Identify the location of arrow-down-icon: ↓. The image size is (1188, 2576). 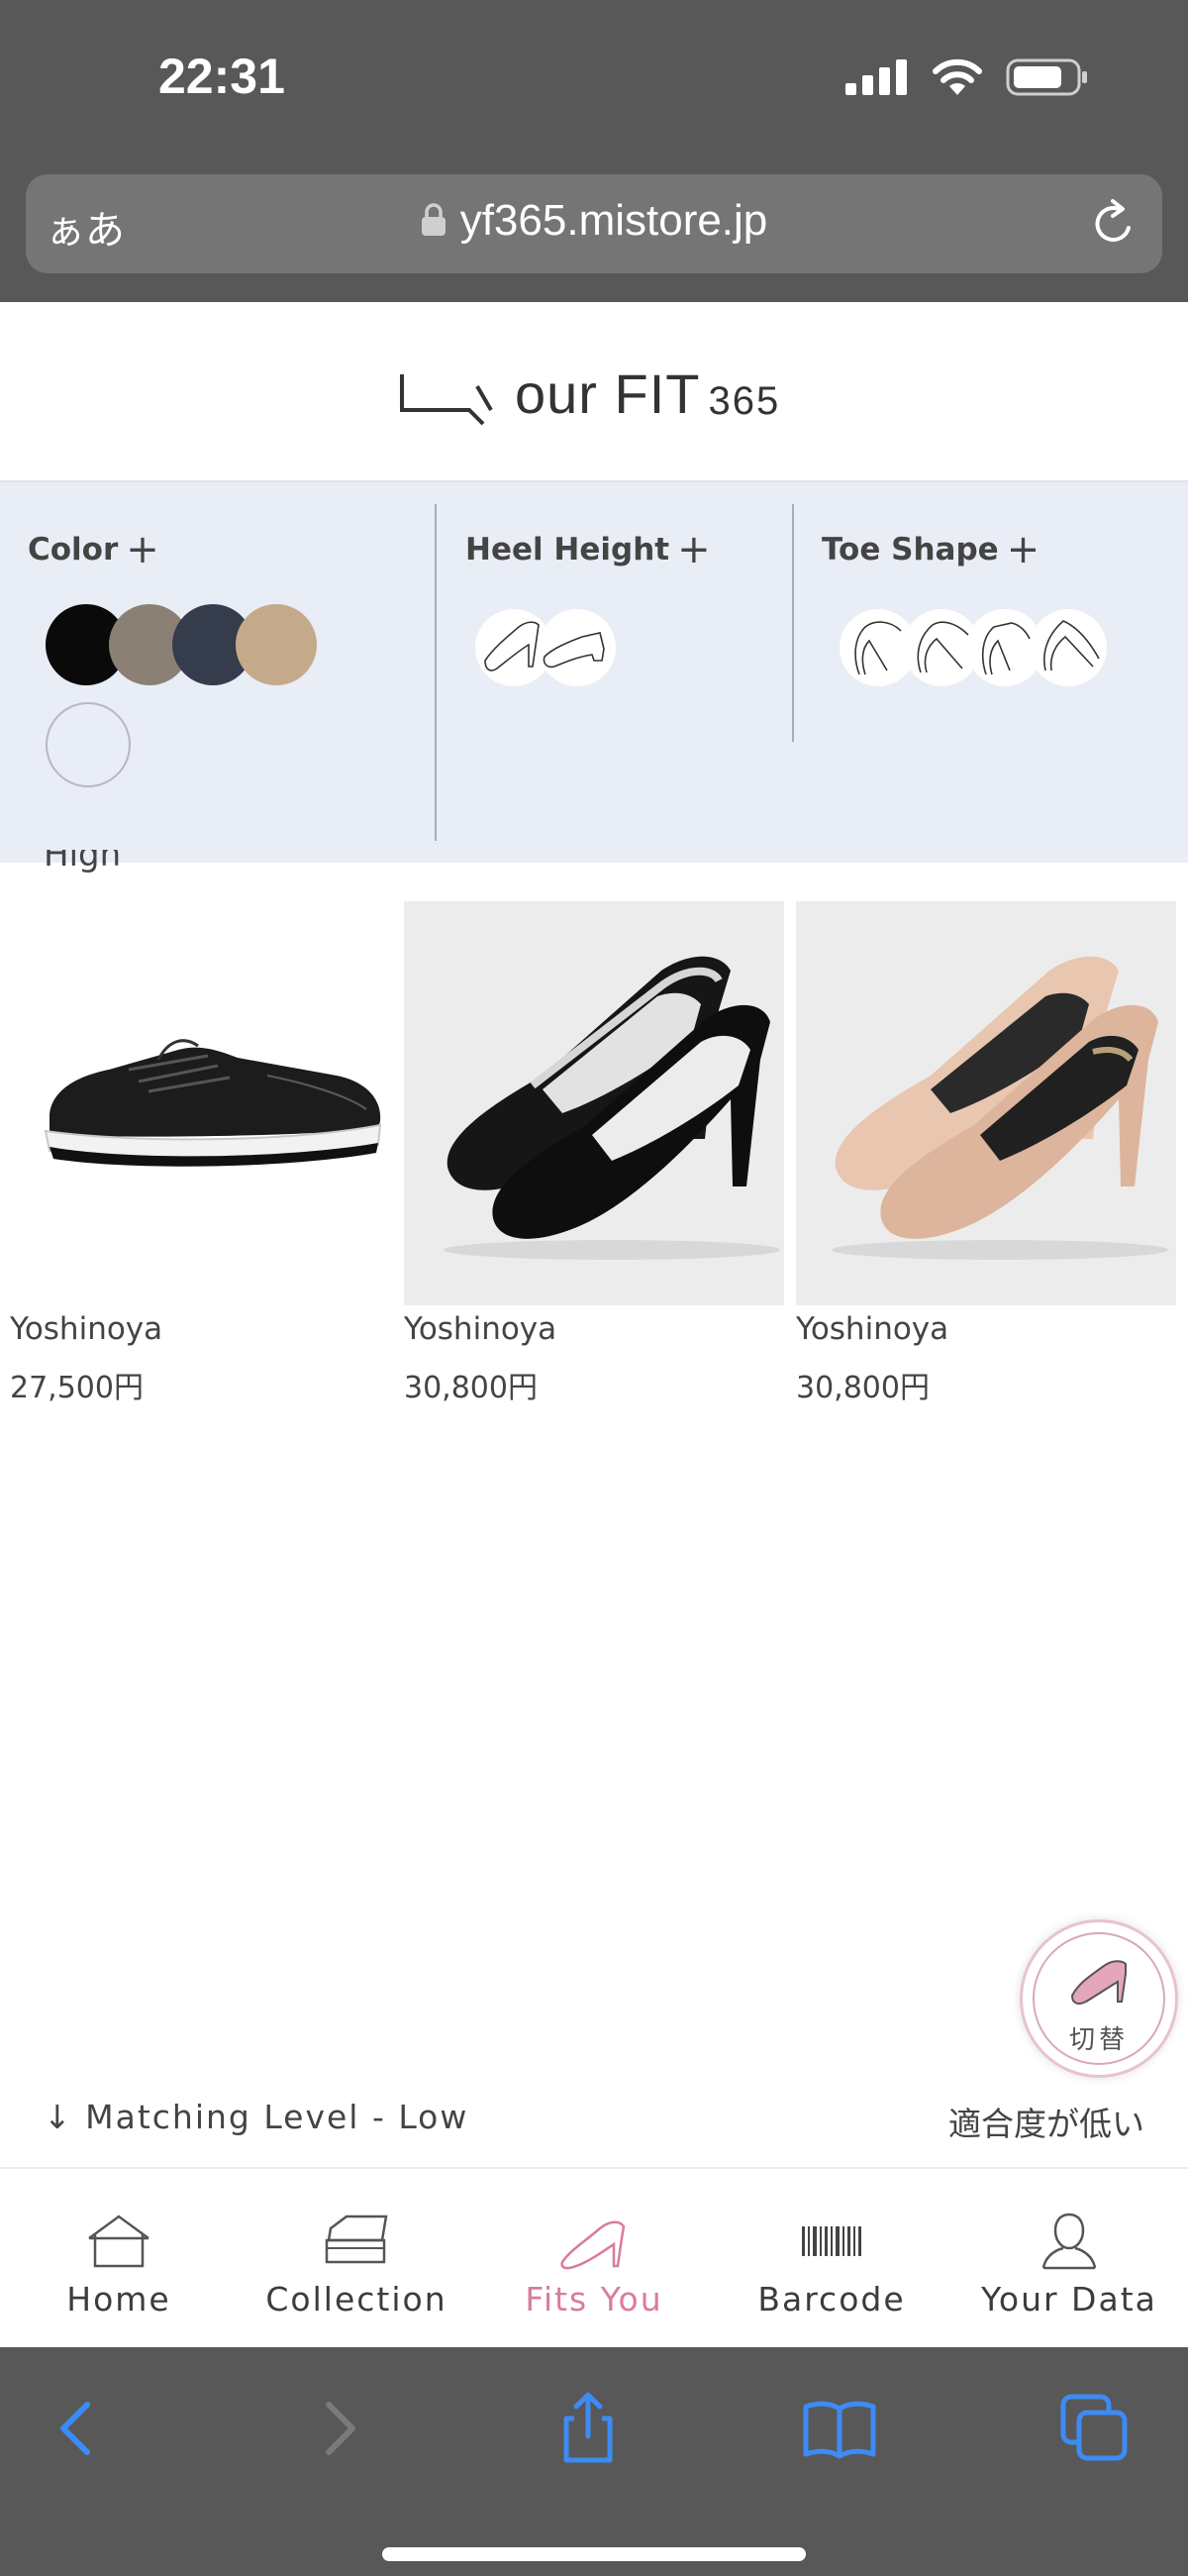
(58, 2117).